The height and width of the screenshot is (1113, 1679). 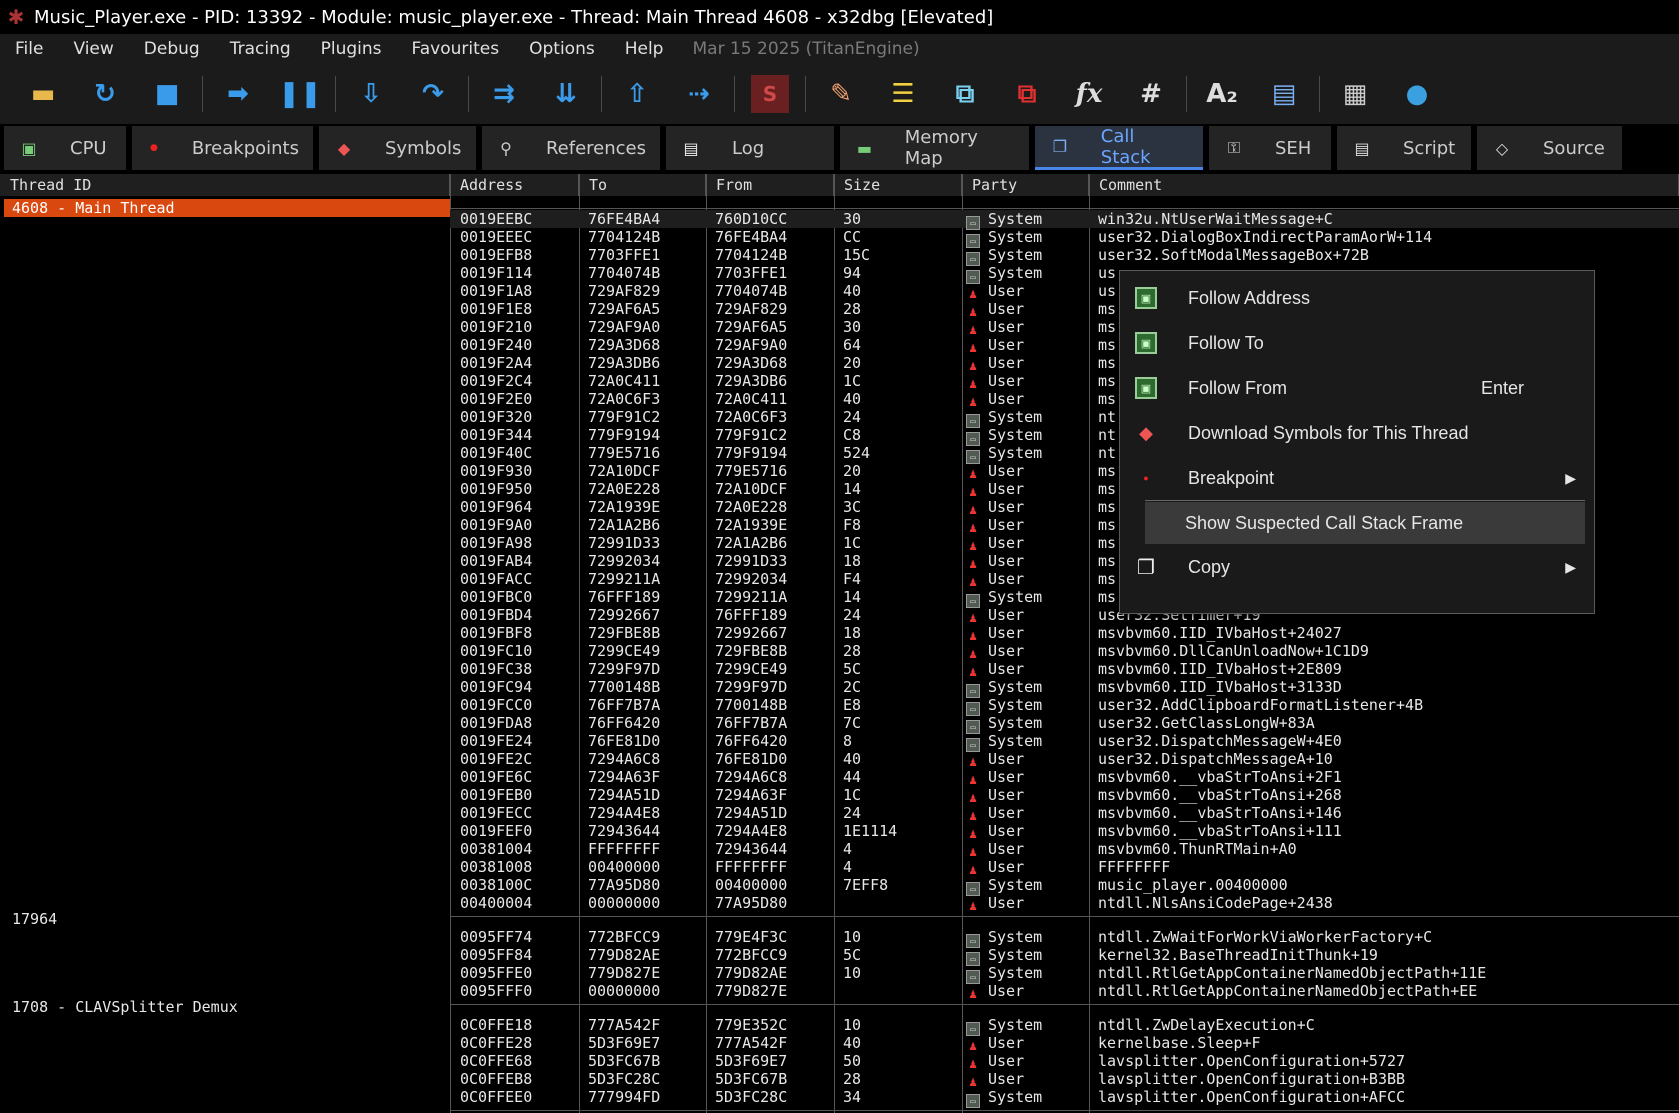 I want to click on menu-view: View, so click(x=93, y=49).